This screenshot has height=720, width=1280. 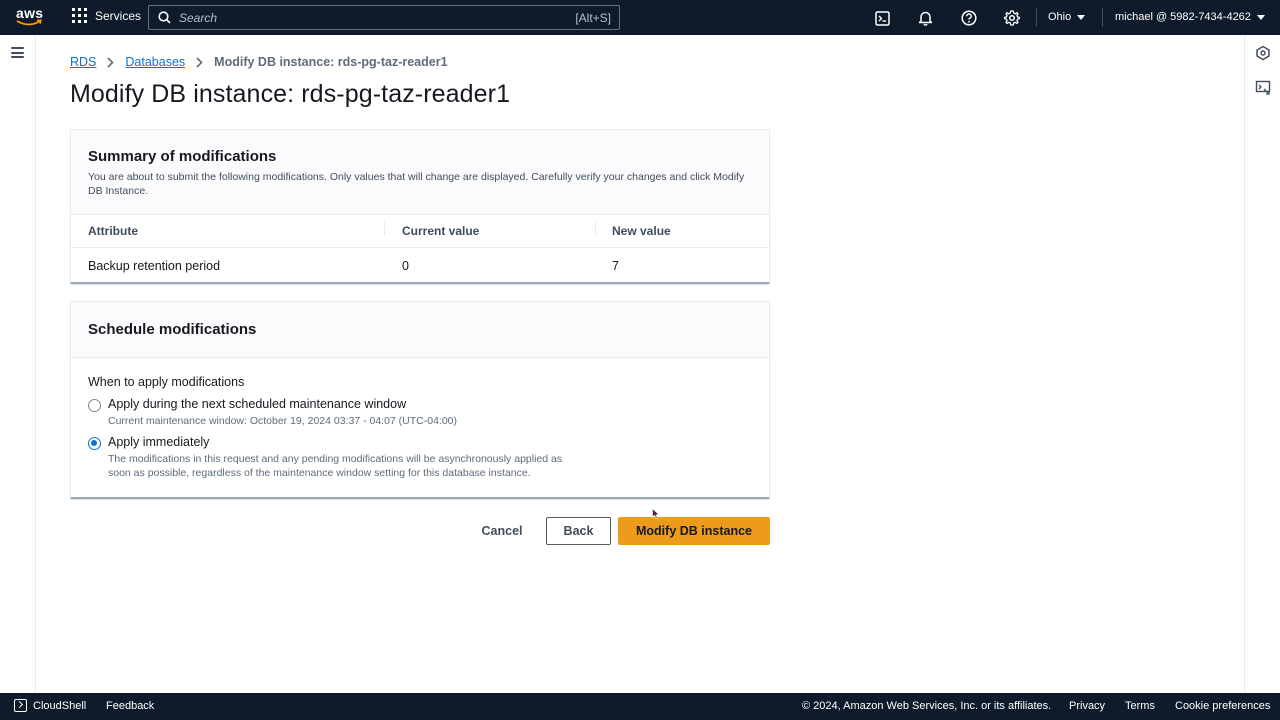 What do you see at coordinates (1262, 364) in the screenshot?
I see `right-tools-rail` at bounding box center [1262, 364].